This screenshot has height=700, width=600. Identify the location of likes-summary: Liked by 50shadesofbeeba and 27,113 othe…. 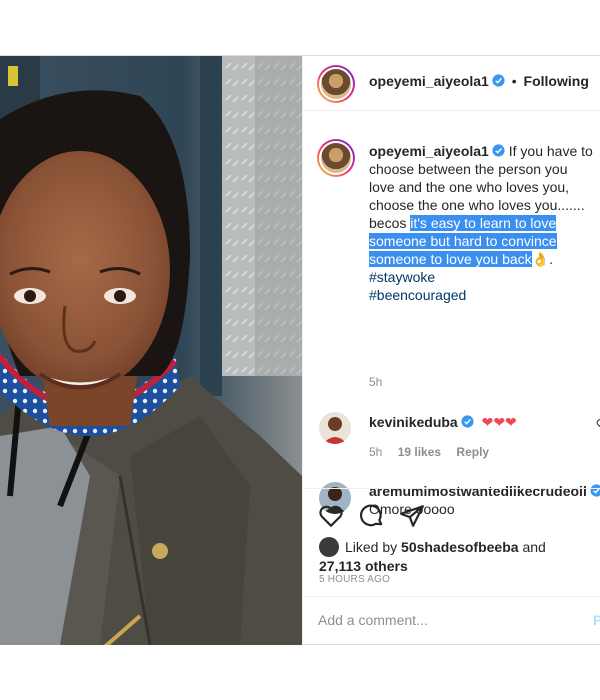
(454, 556).